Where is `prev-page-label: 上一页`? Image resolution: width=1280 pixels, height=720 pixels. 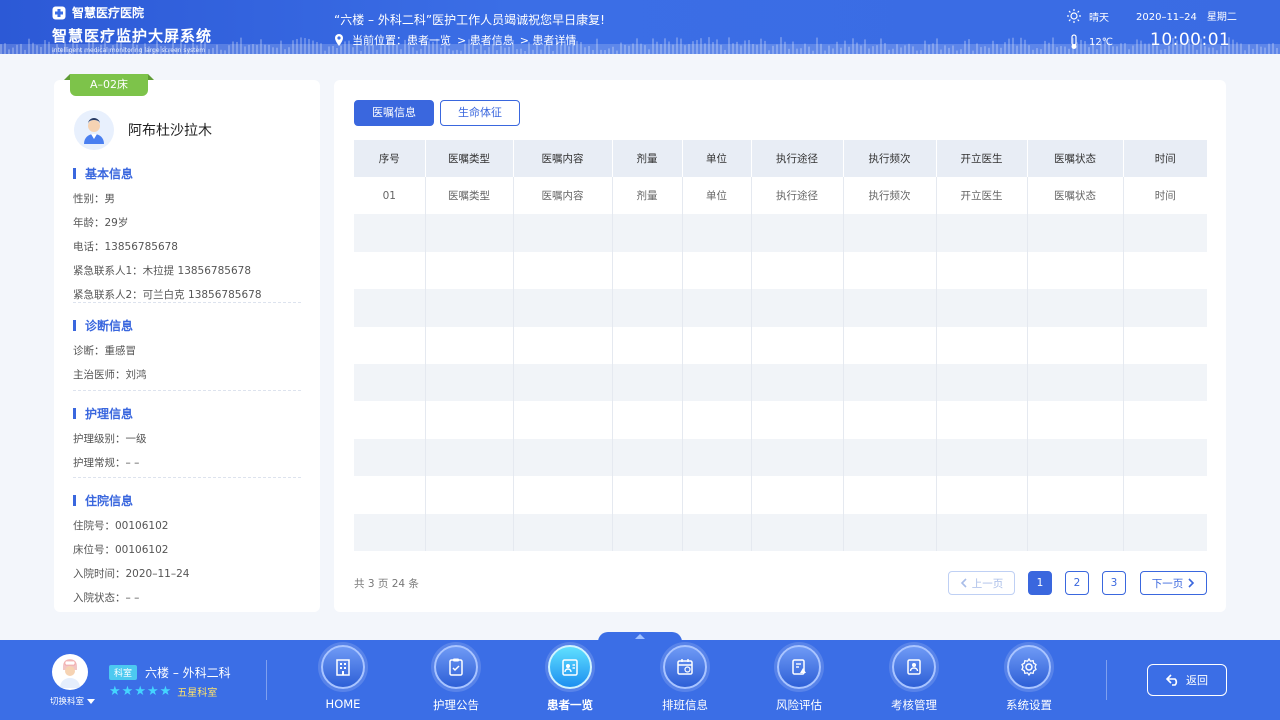
prev-page-label: 上一页 is located at coordinates (987, 583).